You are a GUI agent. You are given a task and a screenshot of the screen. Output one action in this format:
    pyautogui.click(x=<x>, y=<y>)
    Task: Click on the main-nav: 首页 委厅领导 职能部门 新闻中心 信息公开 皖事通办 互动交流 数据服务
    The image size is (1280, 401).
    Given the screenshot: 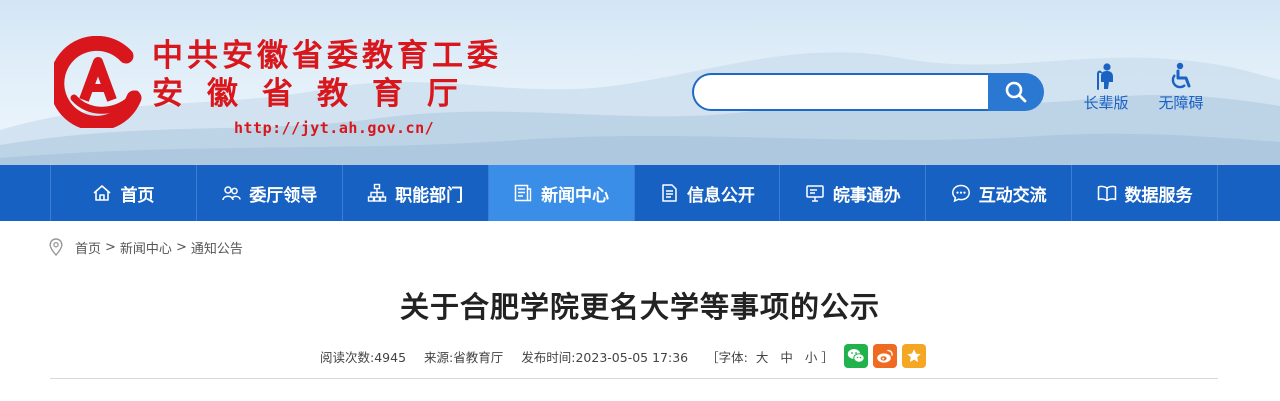 What is the action you would take?
    pyautogui.click(x=640, y=193)
    